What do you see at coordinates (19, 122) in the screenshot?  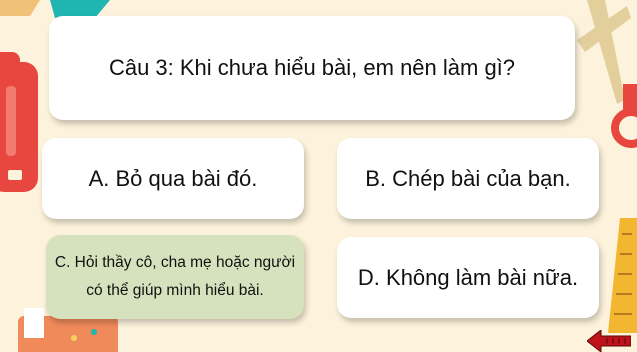 I see `red-backpack-decoration` at bounding box center [19, 122].